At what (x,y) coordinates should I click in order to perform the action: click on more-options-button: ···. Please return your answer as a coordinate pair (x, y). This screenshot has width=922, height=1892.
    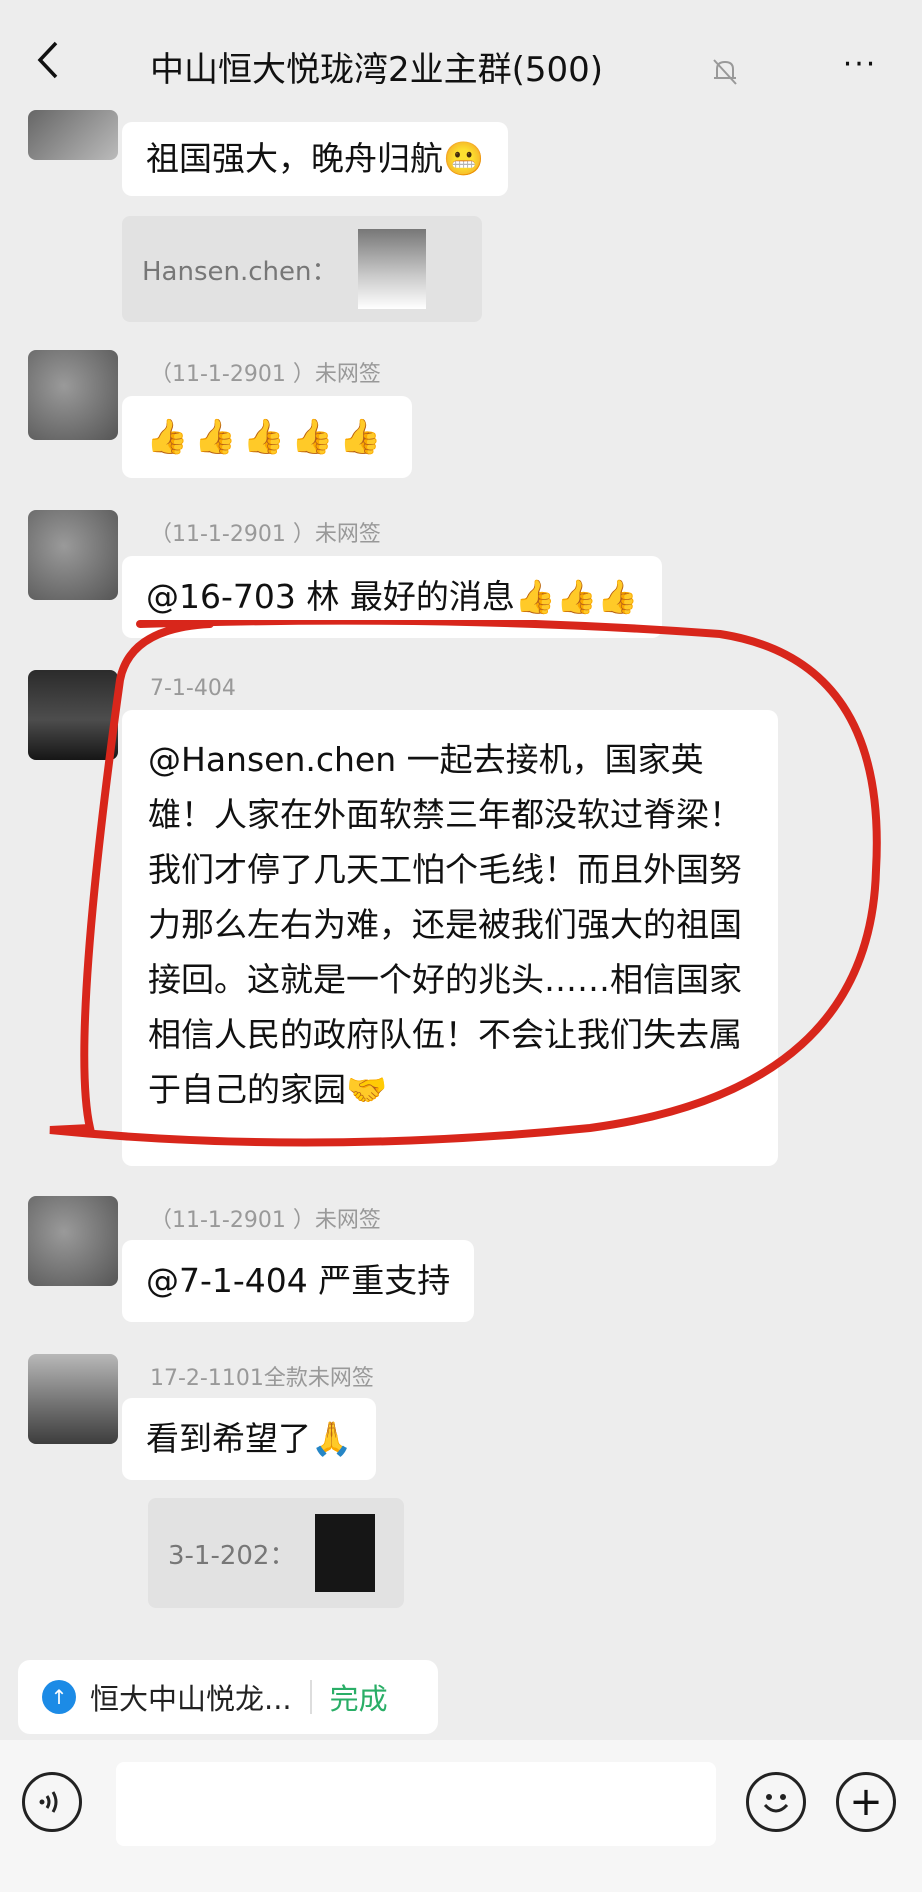
    Looking at the image, I should click on (860, 68).